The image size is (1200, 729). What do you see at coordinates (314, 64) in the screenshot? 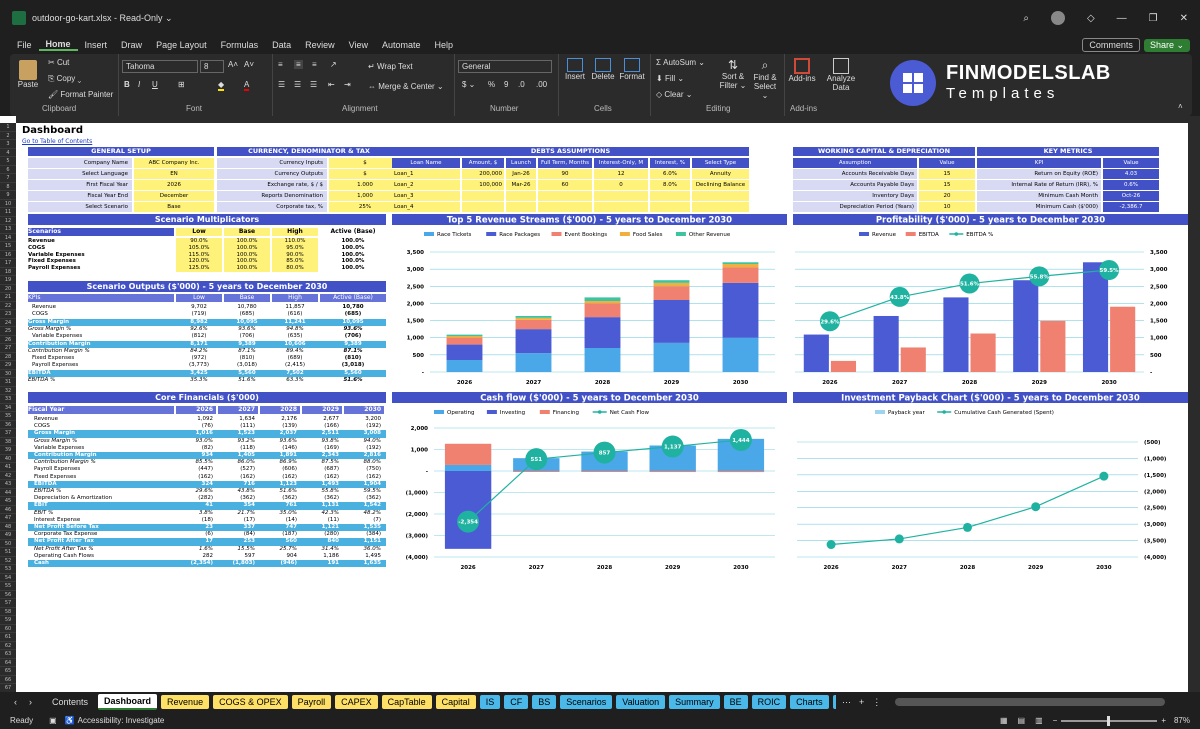
I see `align-bottom-icon: ≡` at bounding box center [314, 64].